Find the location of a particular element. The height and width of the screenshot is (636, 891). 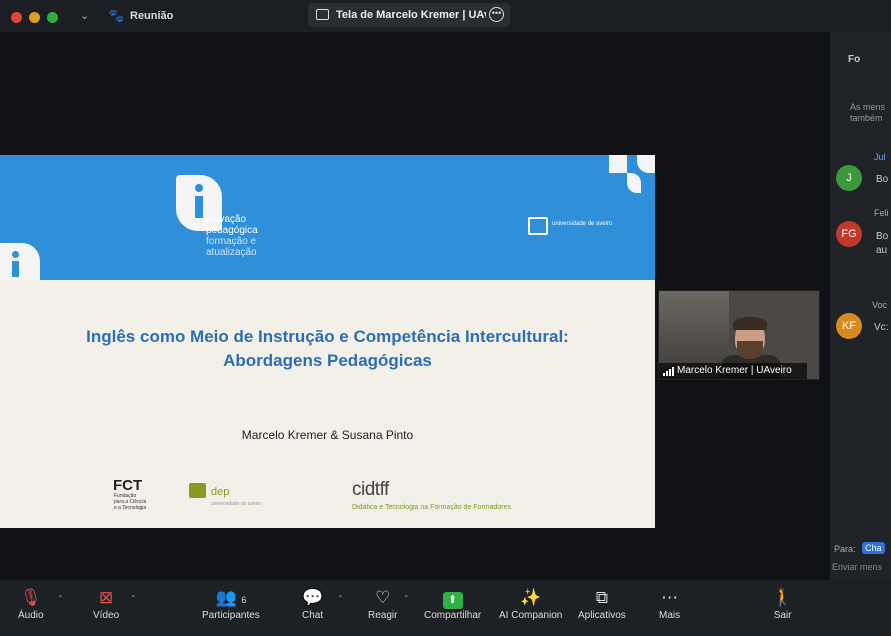

share-screen-button: ⬆ Compartilhar is located at coordinates (452, 603).